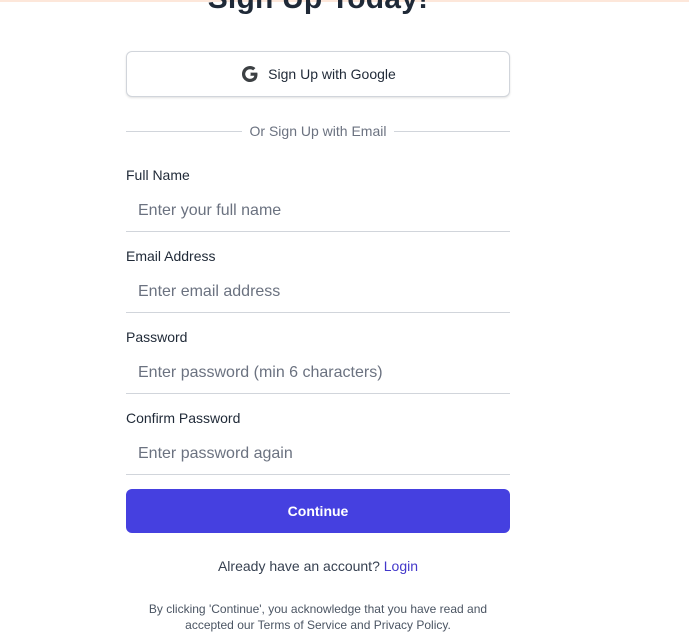  I want to click on password-group: Password, so click(318, 361).